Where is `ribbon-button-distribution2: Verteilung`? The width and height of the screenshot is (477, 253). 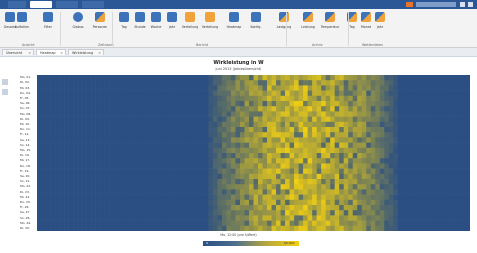 ribbon-button-distribution2: Verteilung is located at coordinates (210, 26).